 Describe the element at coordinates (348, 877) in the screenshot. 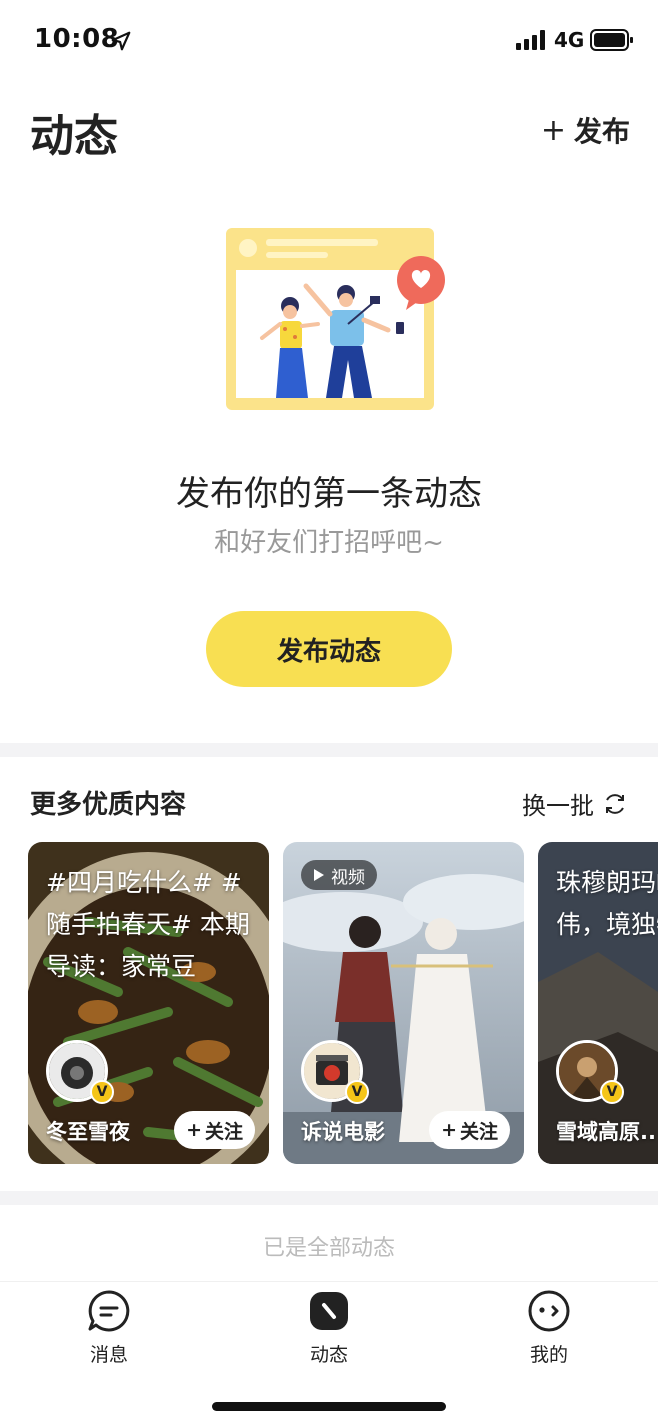

I see `video-badge-label: 视频` at that location.